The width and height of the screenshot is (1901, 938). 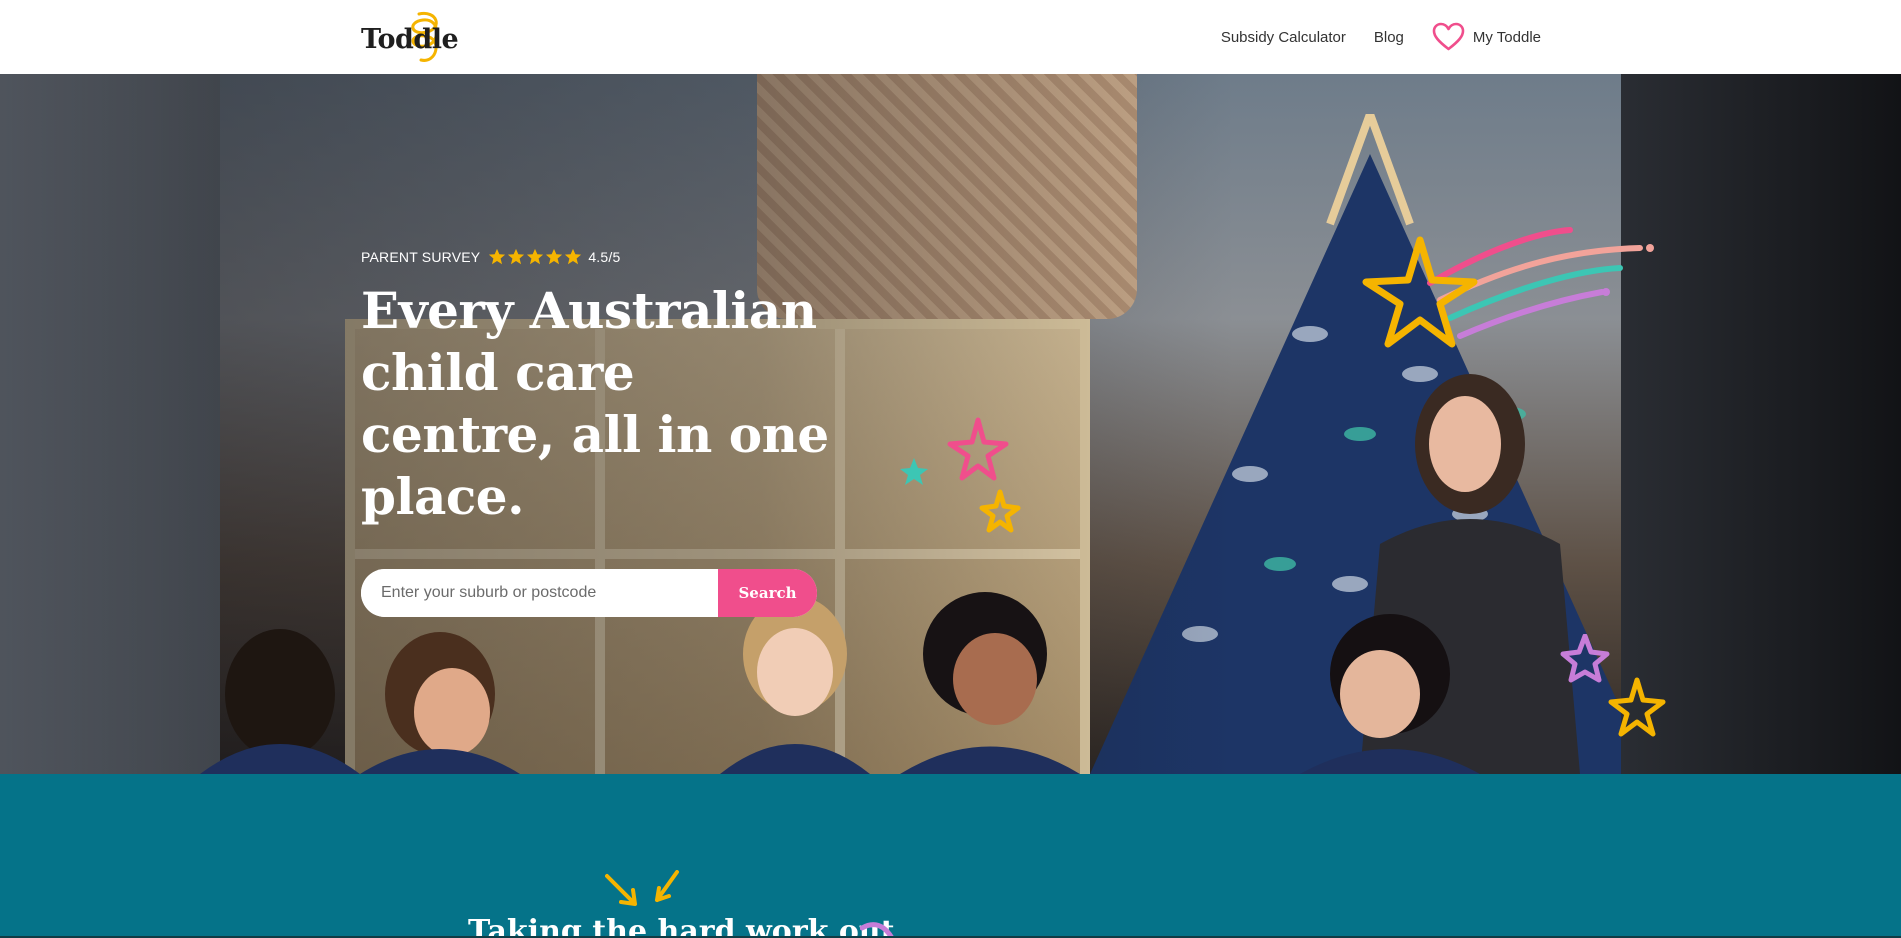 I want to click on survey-label: PARENT SURVEY, so click(x=421, y=257).